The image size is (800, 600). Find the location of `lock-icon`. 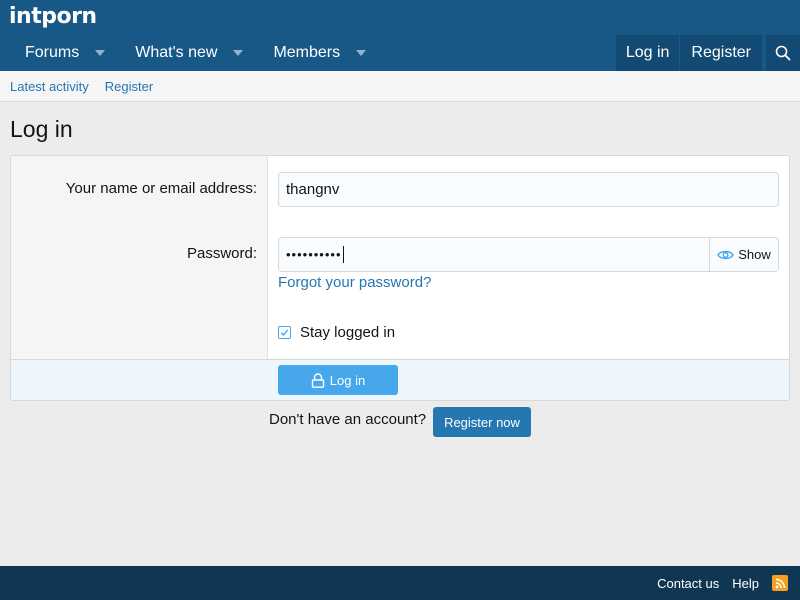

lock-icon is located at coordinates (317, 380).